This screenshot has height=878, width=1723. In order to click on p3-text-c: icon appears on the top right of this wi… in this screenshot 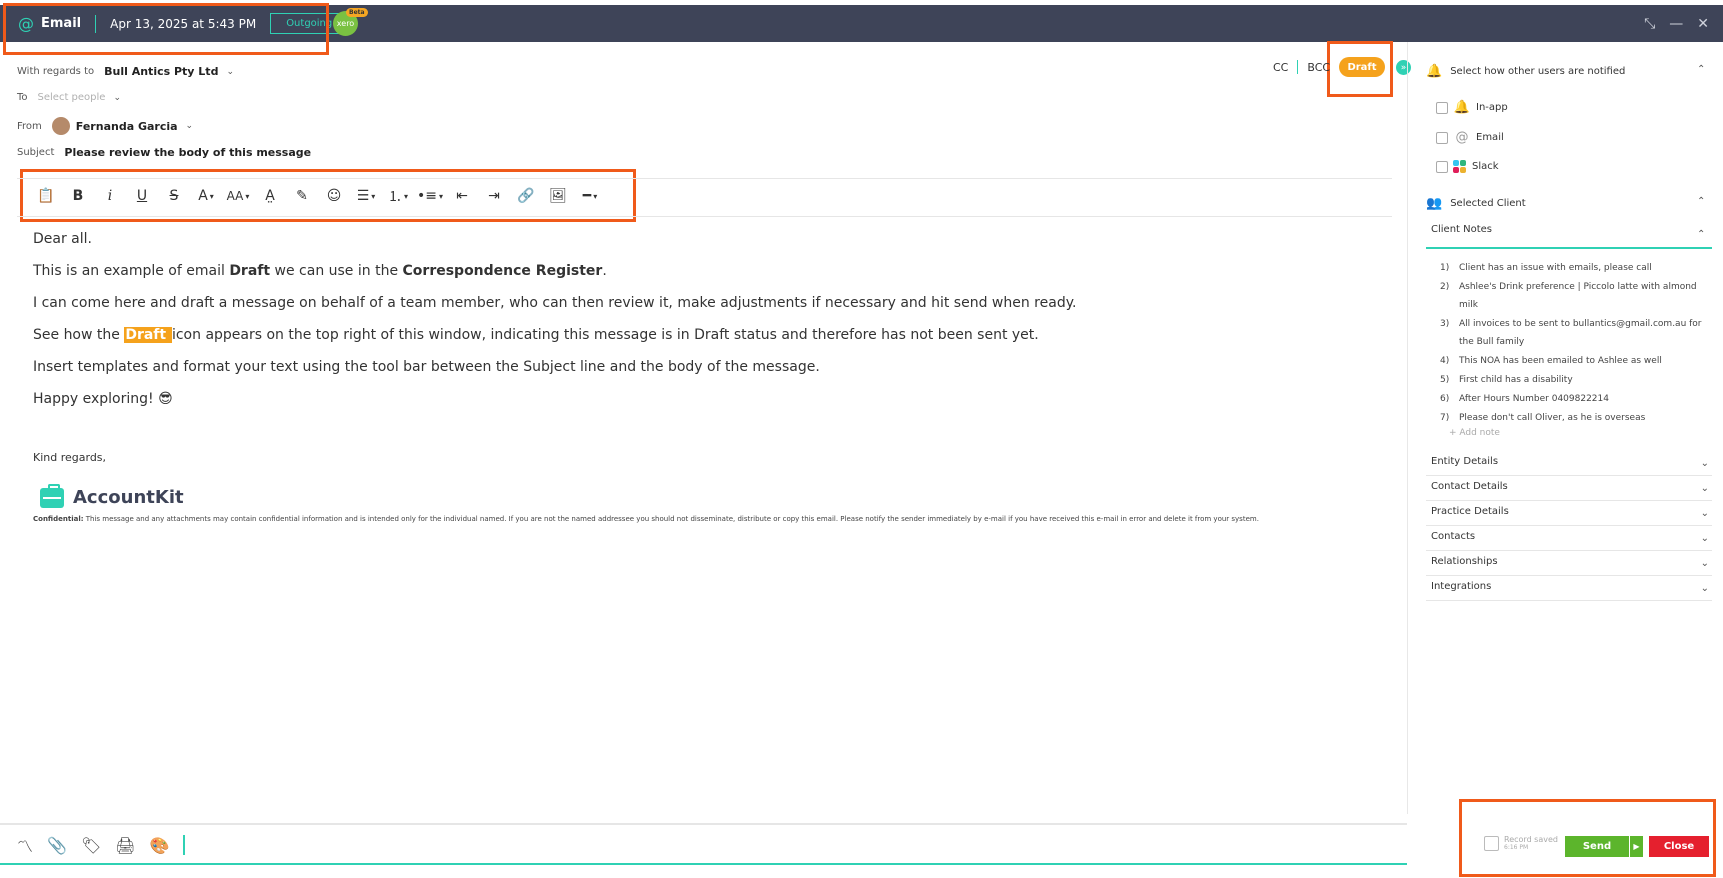, I will do `click(605, 335)`.